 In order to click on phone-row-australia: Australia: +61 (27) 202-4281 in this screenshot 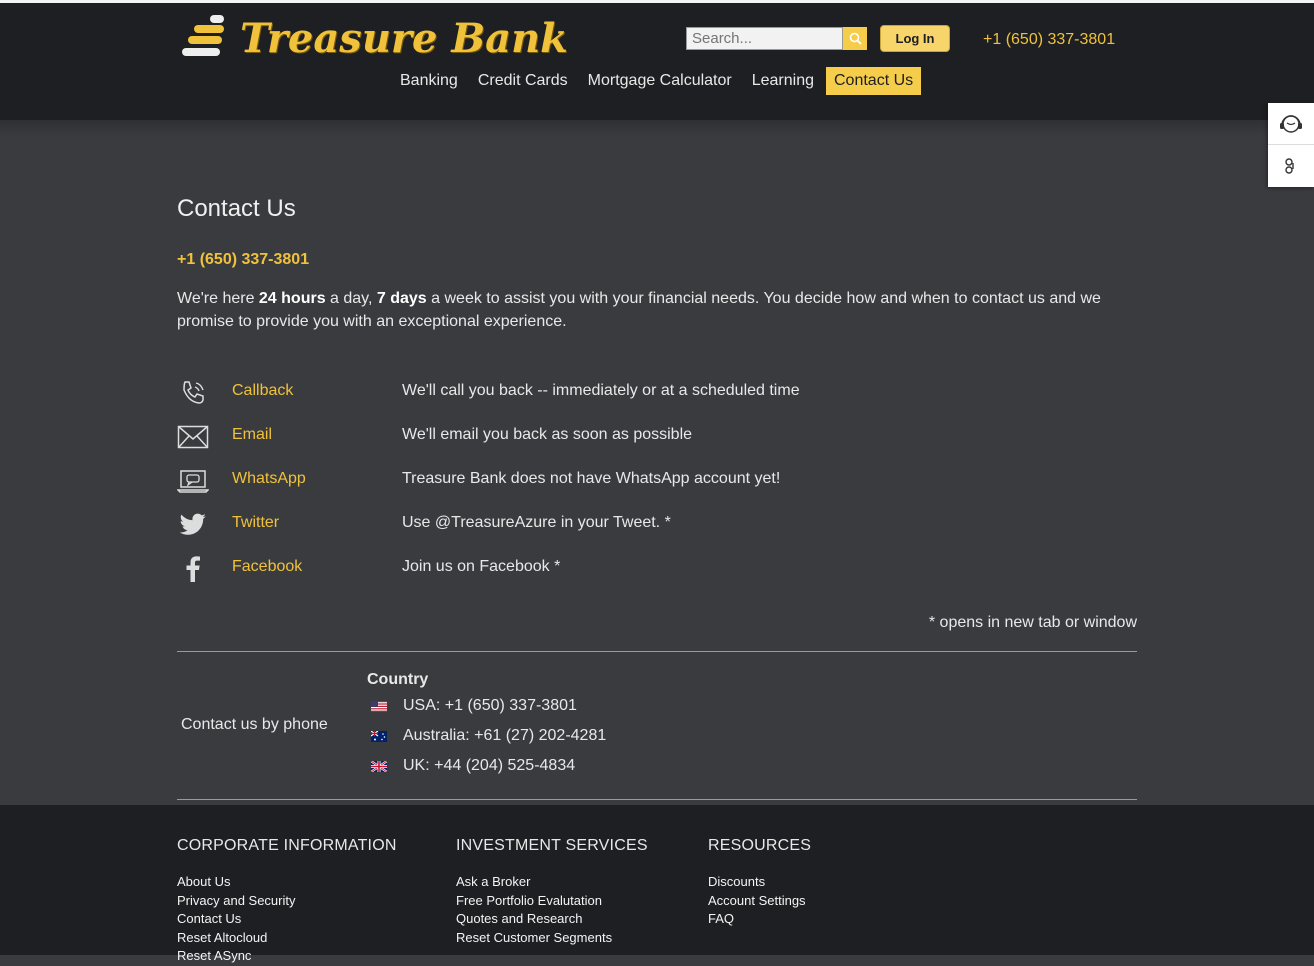, I will do `click(488, 736)`.